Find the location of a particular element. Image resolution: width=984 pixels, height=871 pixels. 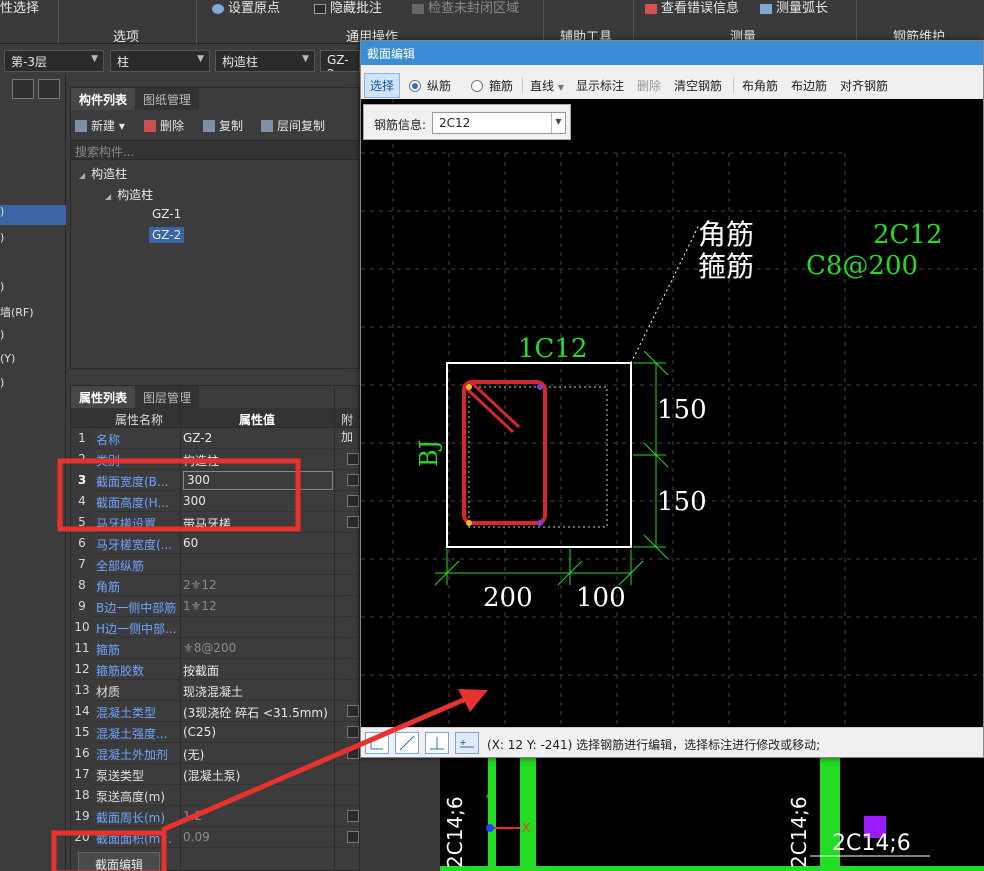

add-point-icon is located at coordinates (467, 743).